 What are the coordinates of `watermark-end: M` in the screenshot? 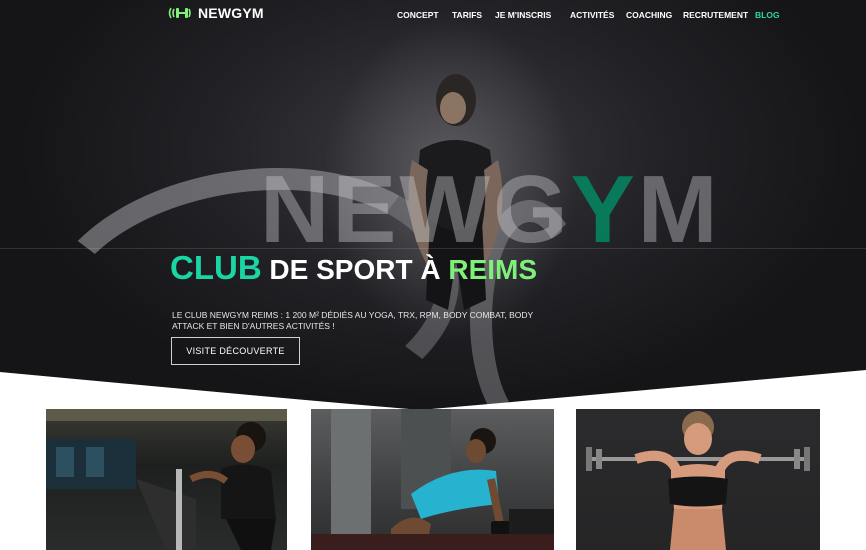 It's located at (679, 209).